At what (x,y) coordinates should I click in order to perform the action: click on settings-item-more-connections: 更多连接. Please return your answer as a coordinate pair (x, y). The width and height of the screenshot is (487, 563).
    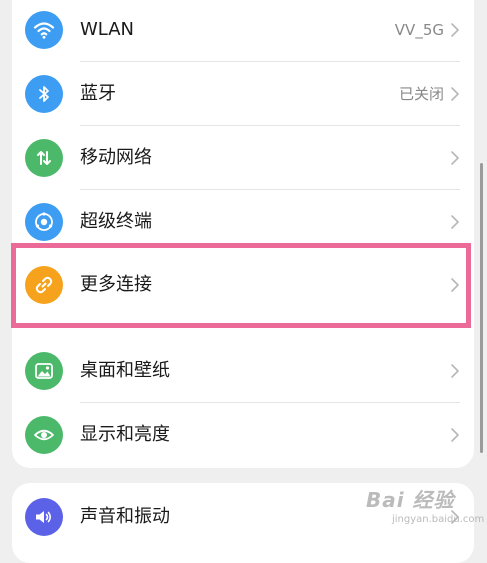
    Looking at the image, I should click on (243, 285).